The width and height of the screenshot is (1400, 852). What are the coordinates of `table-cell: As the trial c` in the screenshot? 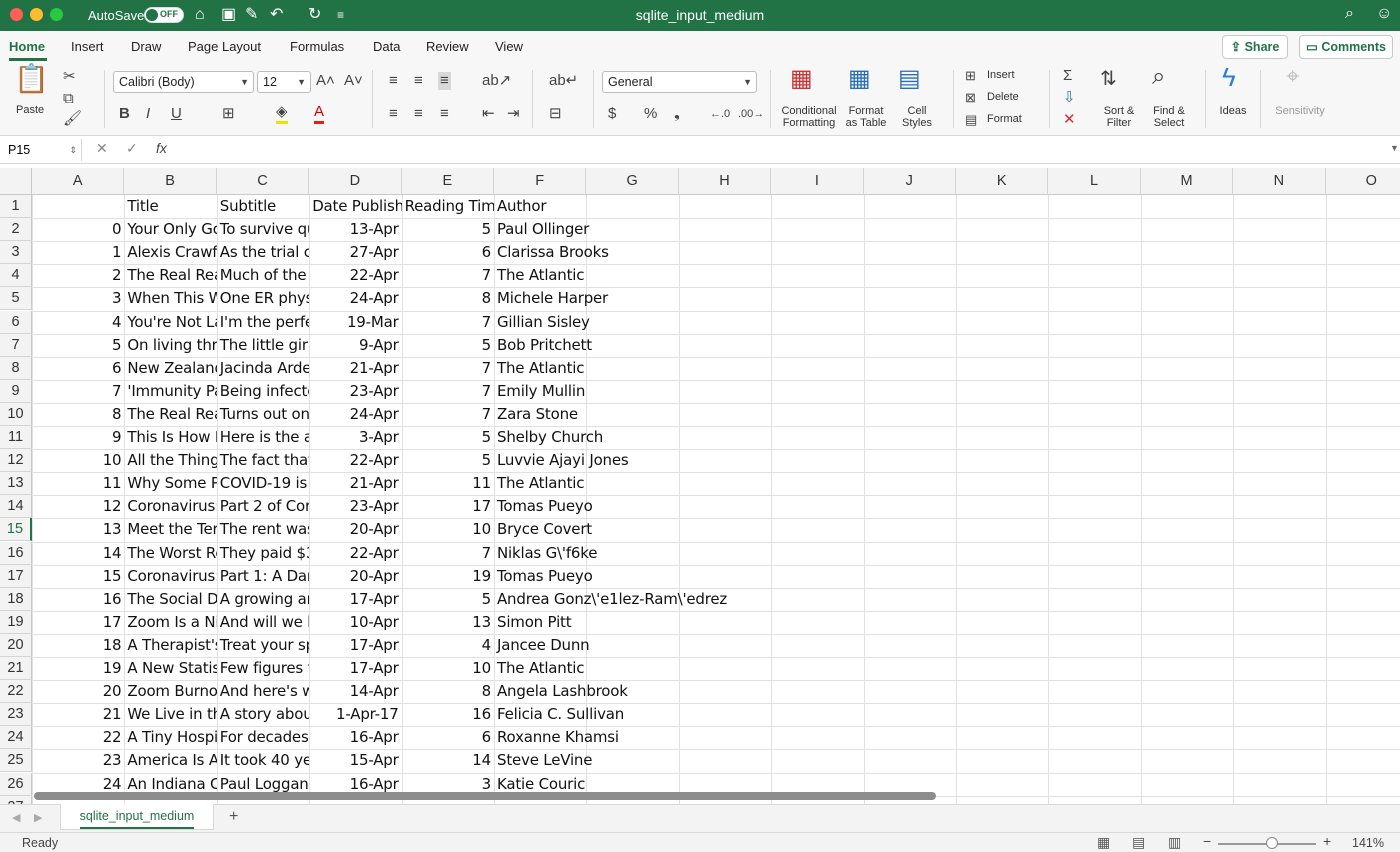 It's located at (263, 252).